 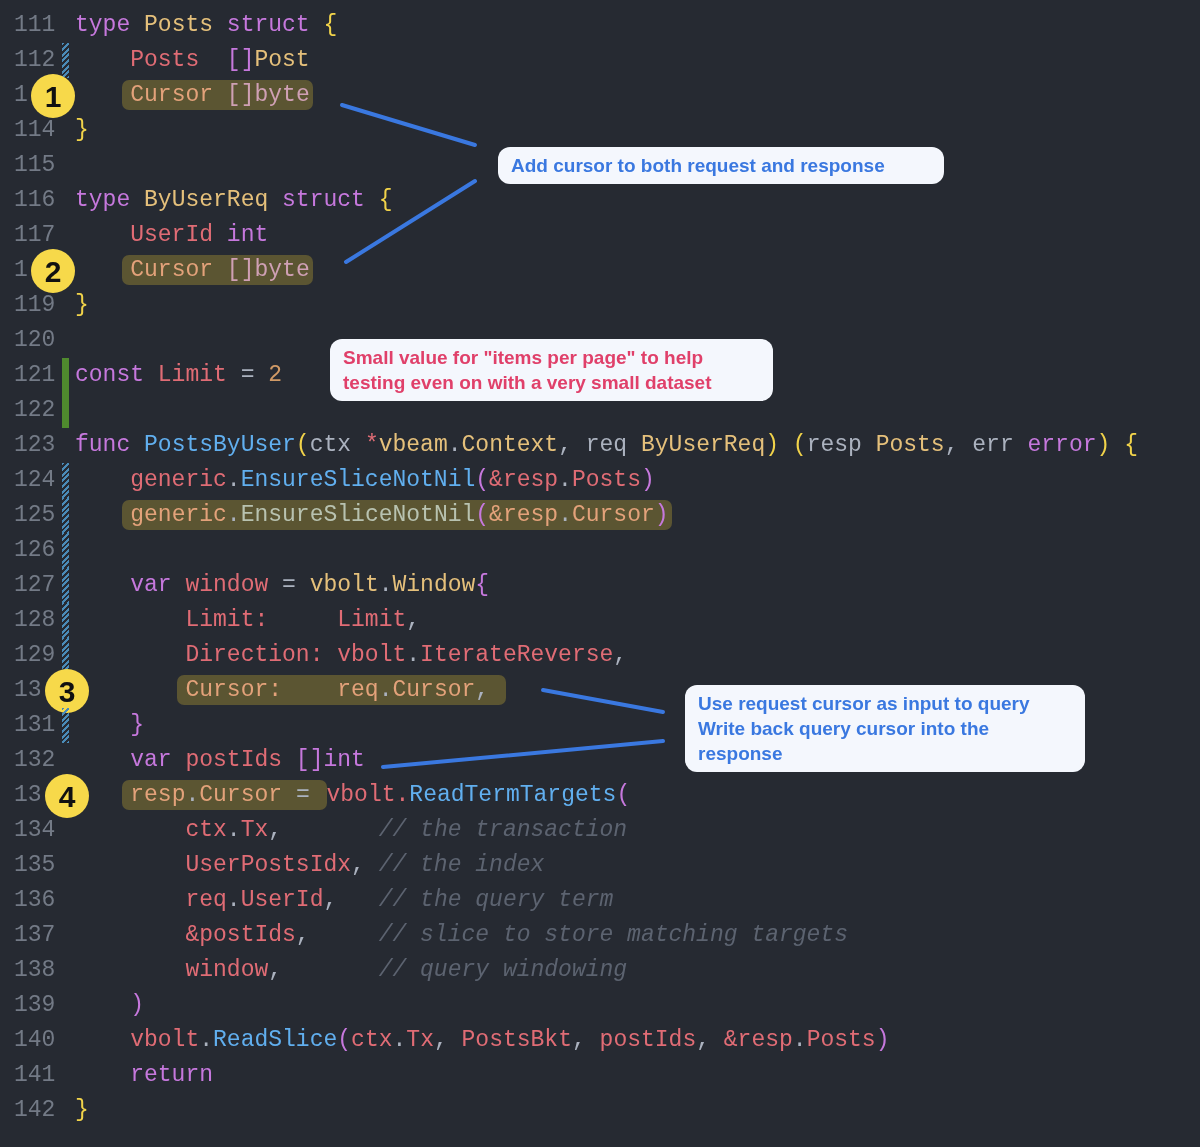 I want to click on code-line: return, so click(x=172, y=1076).